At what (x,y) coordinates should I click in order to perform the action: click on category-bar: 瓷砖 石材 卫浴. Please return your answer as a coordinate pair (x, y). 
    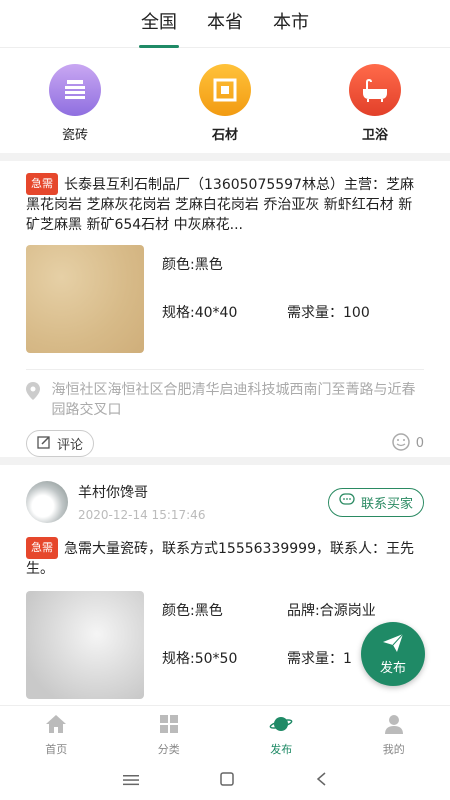
    Looking at the image, I should click on (225, 101).